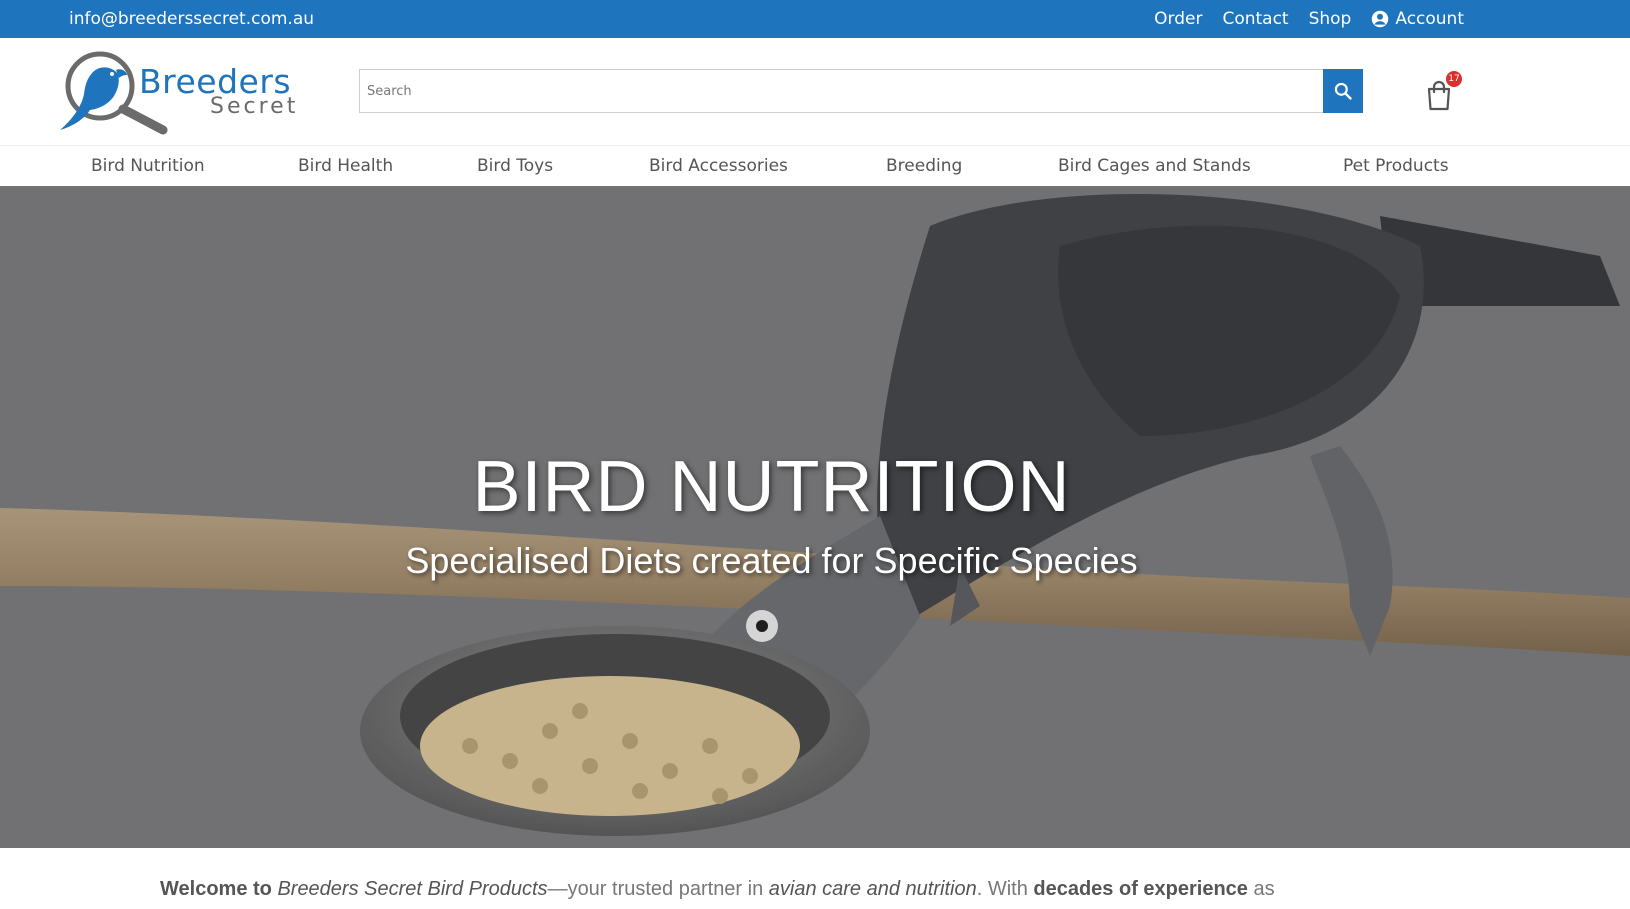  Describe the element at coordinates (841, 91) in the screenshot. I see `search-input` at that location.